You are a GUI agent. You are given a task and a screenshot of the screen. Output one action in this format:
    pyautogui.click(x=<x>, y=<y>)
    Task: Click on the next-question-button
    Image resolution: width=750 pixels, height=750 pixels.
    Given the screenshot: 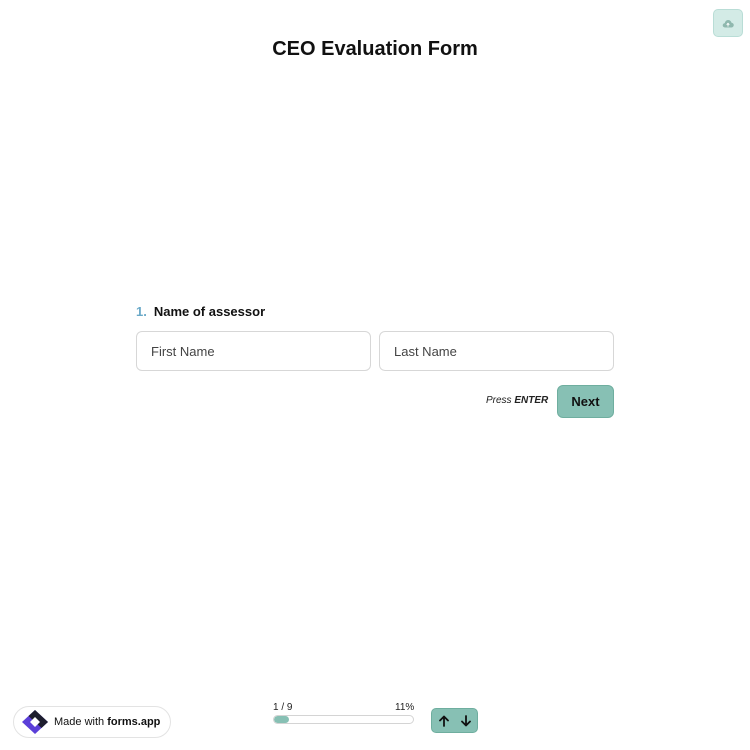 What is the action you would take?
    pyautogui.click(x=466, y=721)
    